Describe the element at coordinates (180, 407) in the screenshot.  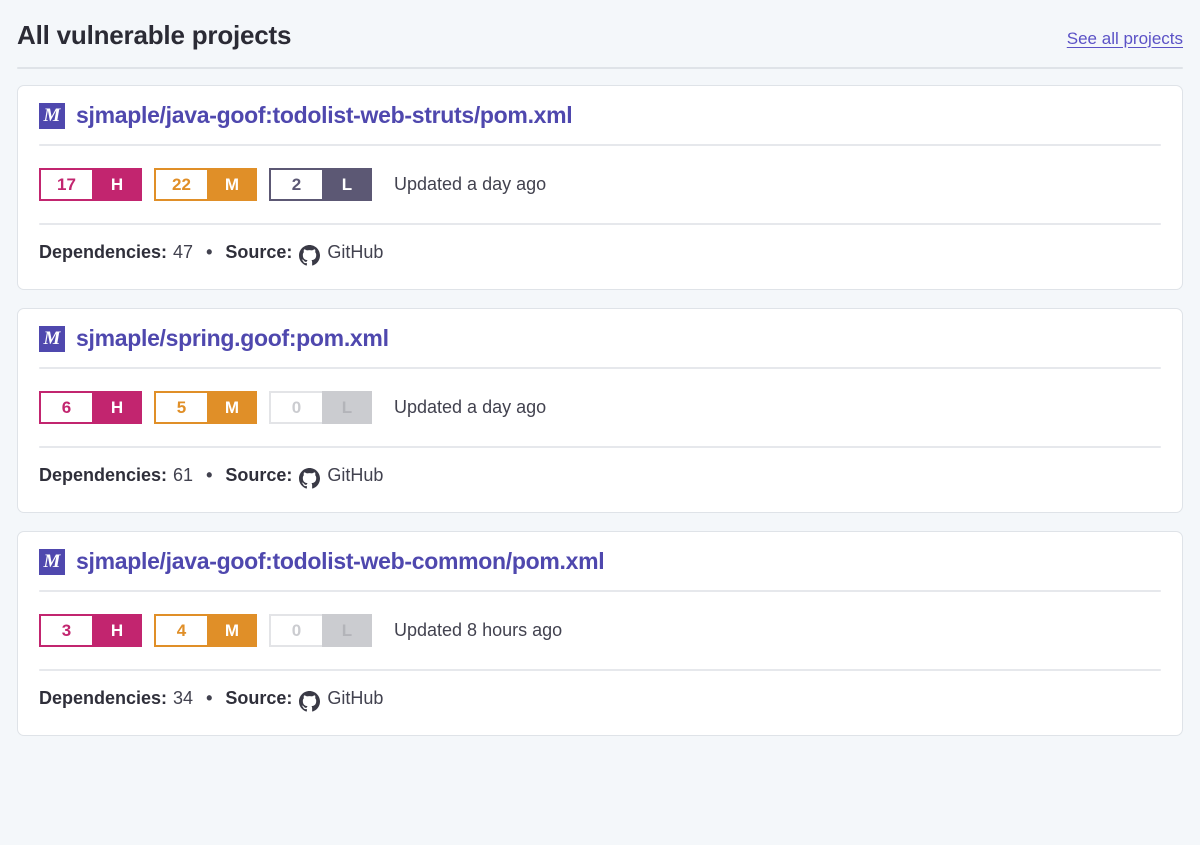
I see `severity-medium-count: 5` at that location.